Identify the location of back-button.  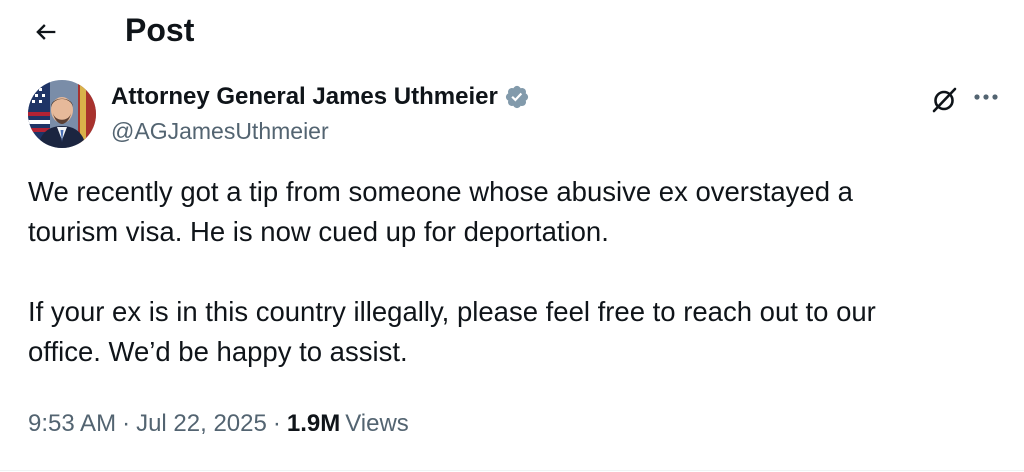
(46, 32).